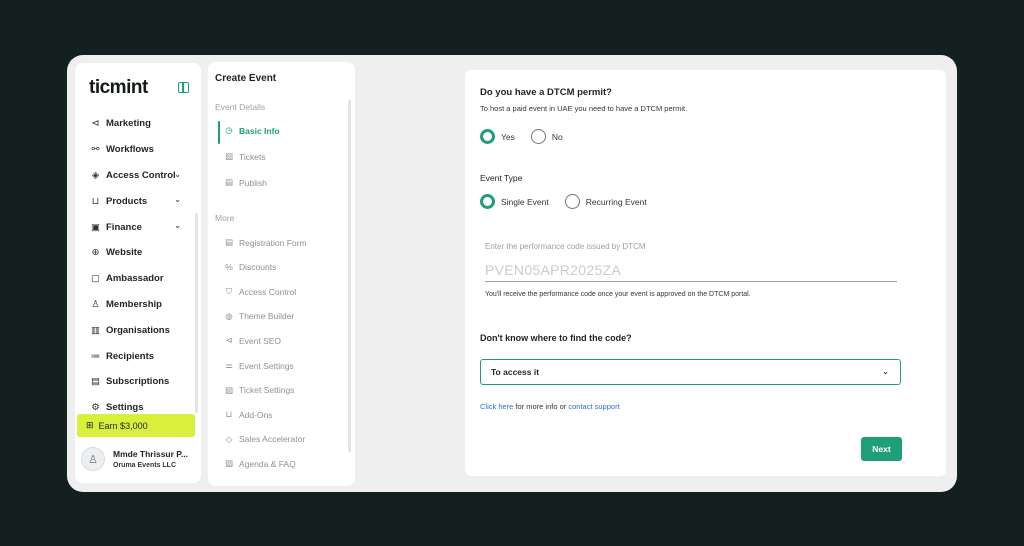  Describe the element at coordinates (141, 175) in the screenshot. I see `sidebar-item-label: Access Control` at that location.